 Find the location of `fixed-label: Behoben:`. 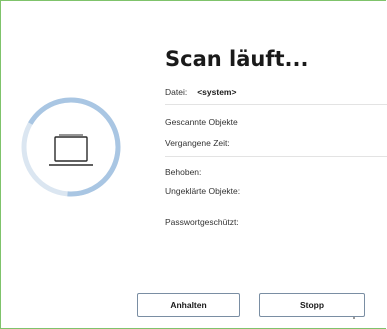

fixed-label: Behoben: is located at coordinates (183, 172).